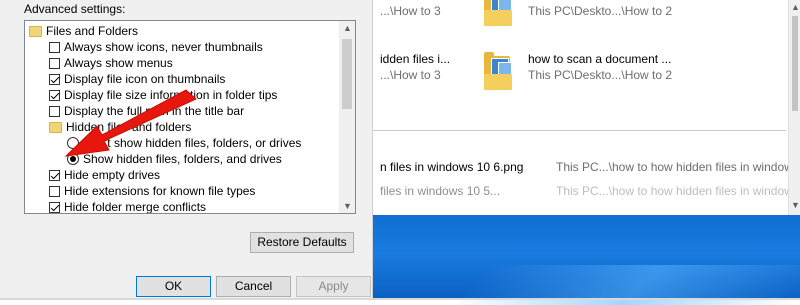 The height and width of the screenshot is (305, 800). I want to click on option-show-hidden: Show hidden files, folders, and drives, so click(174, 159).